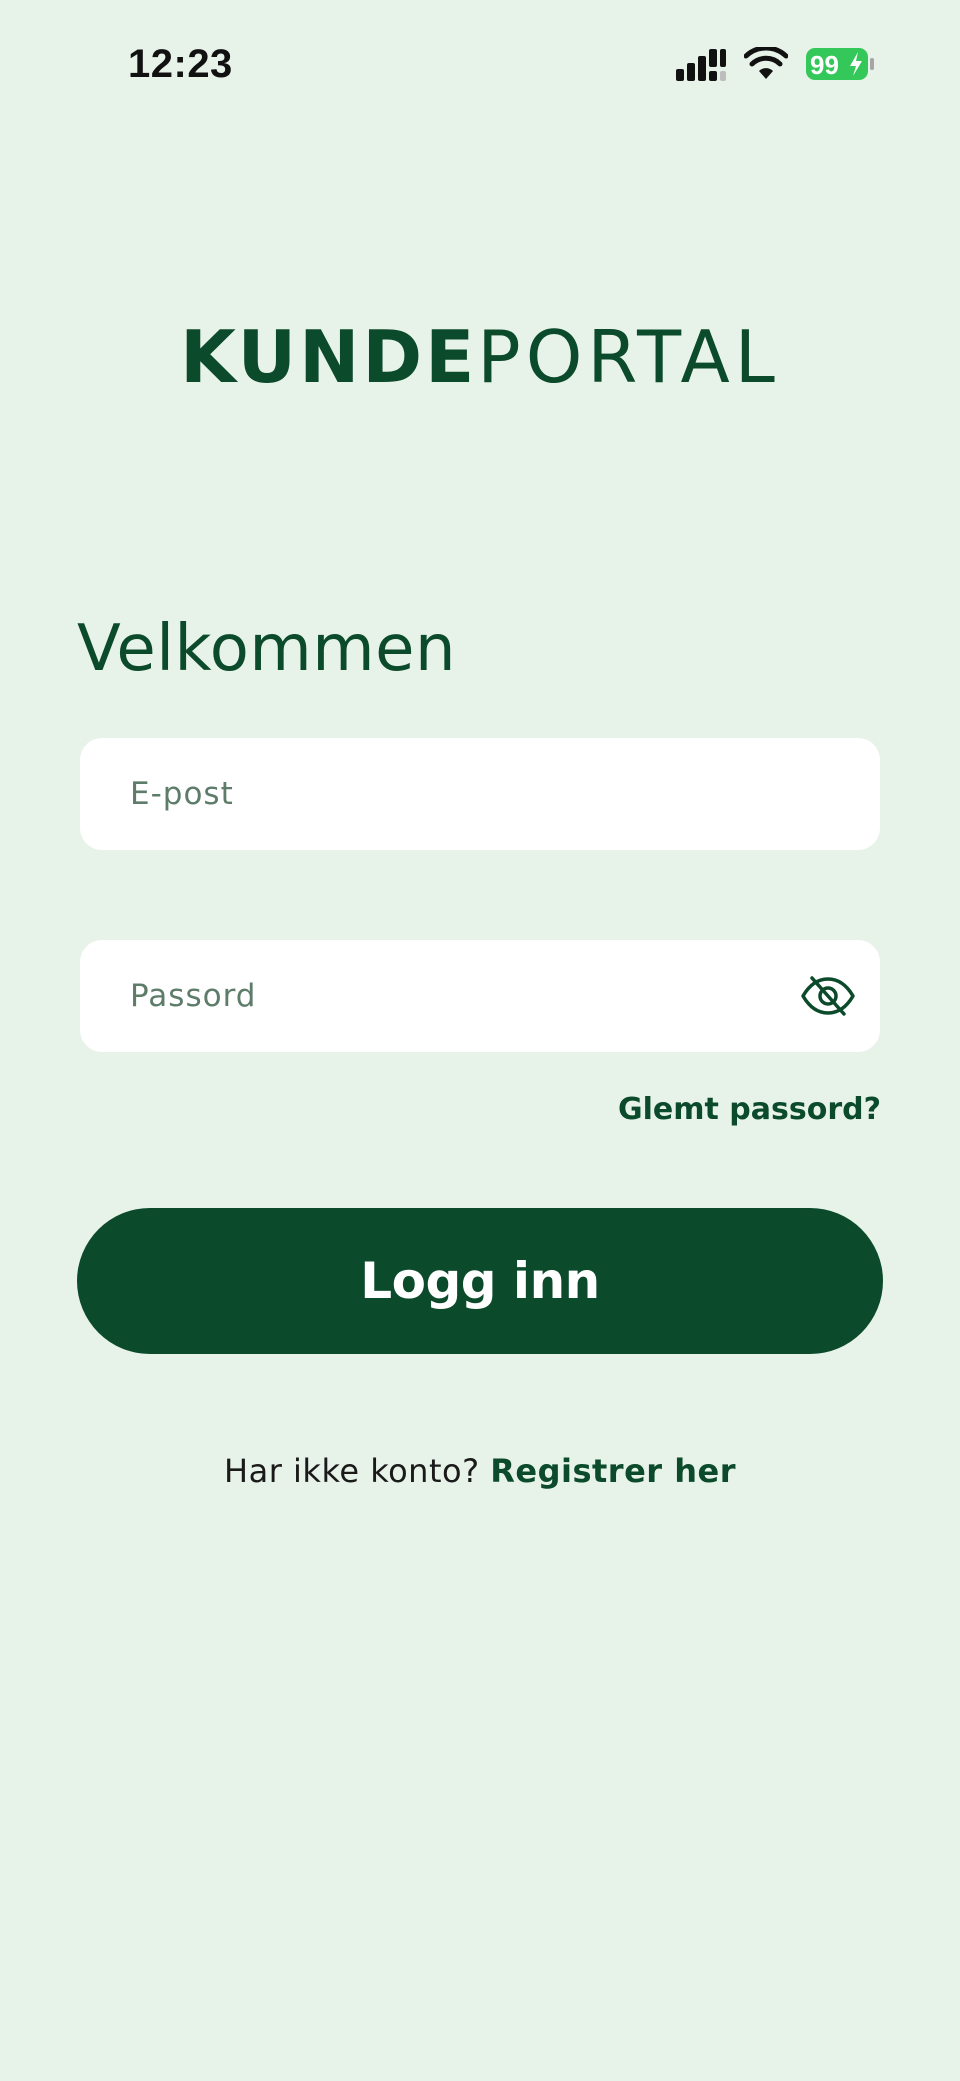 This screenshot has width=960, height=2081. What do you see at coordinates (480, 1281) in the screenshot?
I see `login-button: Logg inn` at bounding box center [480, 1281].